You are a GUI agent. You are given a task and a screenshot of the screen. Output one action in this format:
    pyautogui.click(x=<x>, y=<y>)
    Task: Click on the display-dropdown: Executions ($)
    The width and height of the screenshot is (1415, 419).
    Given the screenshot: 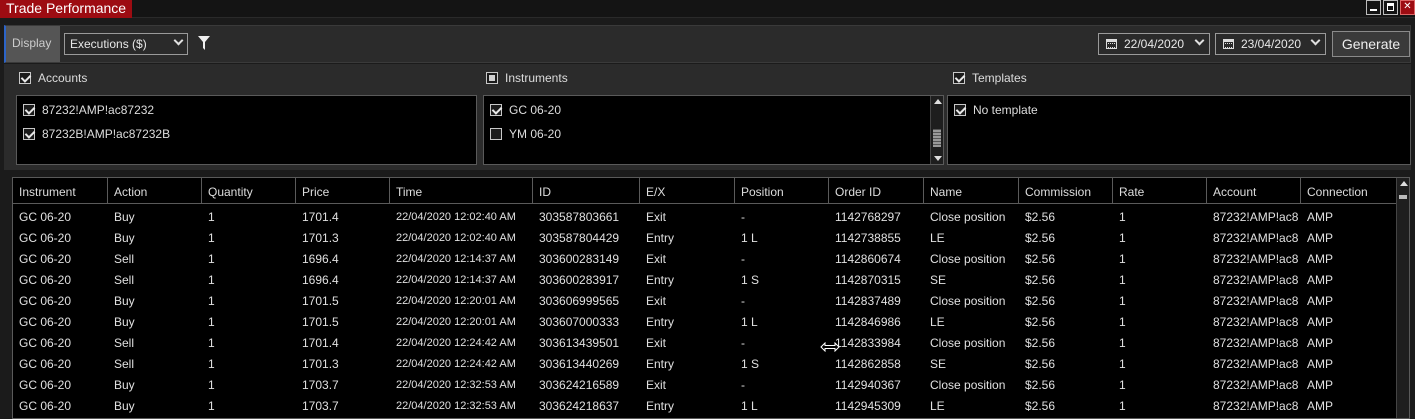 What is the action you would take?
    pyautogui.click(x=126, y=44)
    